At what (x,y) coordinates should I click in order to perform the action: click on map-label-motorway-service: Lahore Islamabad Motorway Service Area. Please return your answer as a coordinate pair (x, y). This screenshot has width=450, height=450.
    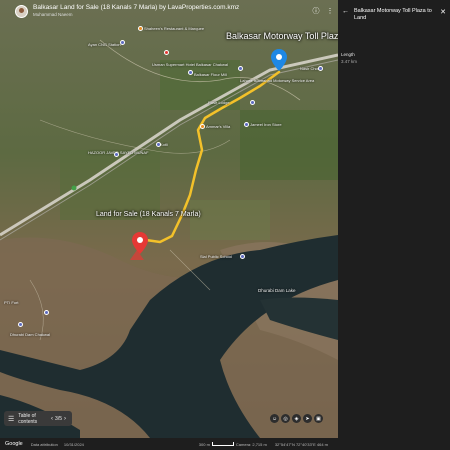
    Looking at the image, I should click on (277, 80).